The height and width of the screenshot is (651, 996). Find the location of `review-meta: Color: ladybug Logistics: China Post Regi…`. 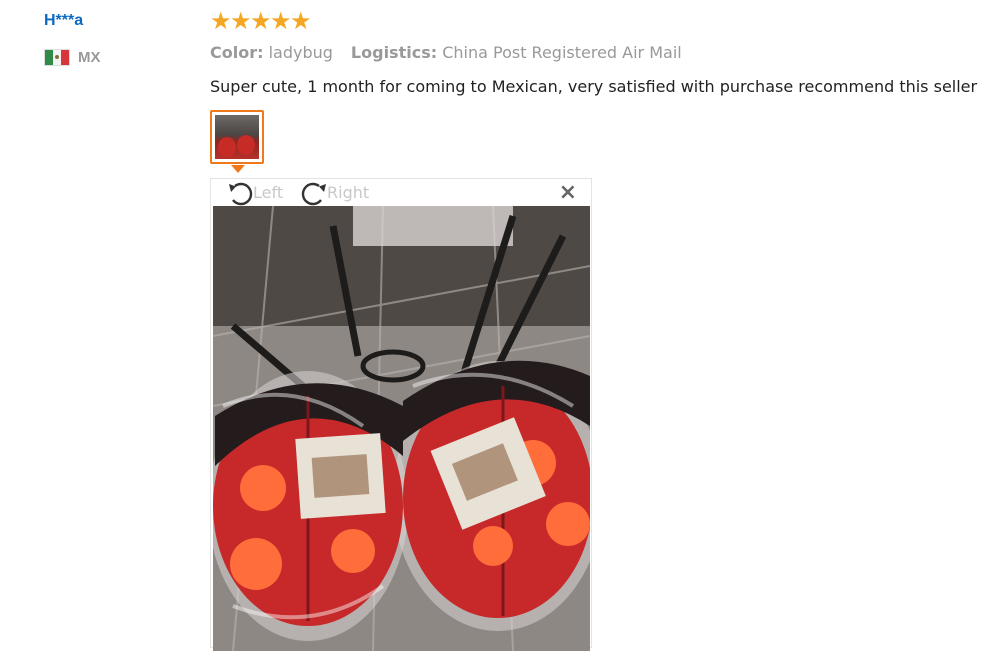

review-meta: Color: ladybug Logistics: China Post Regi… is located at coordinates (446, 52).